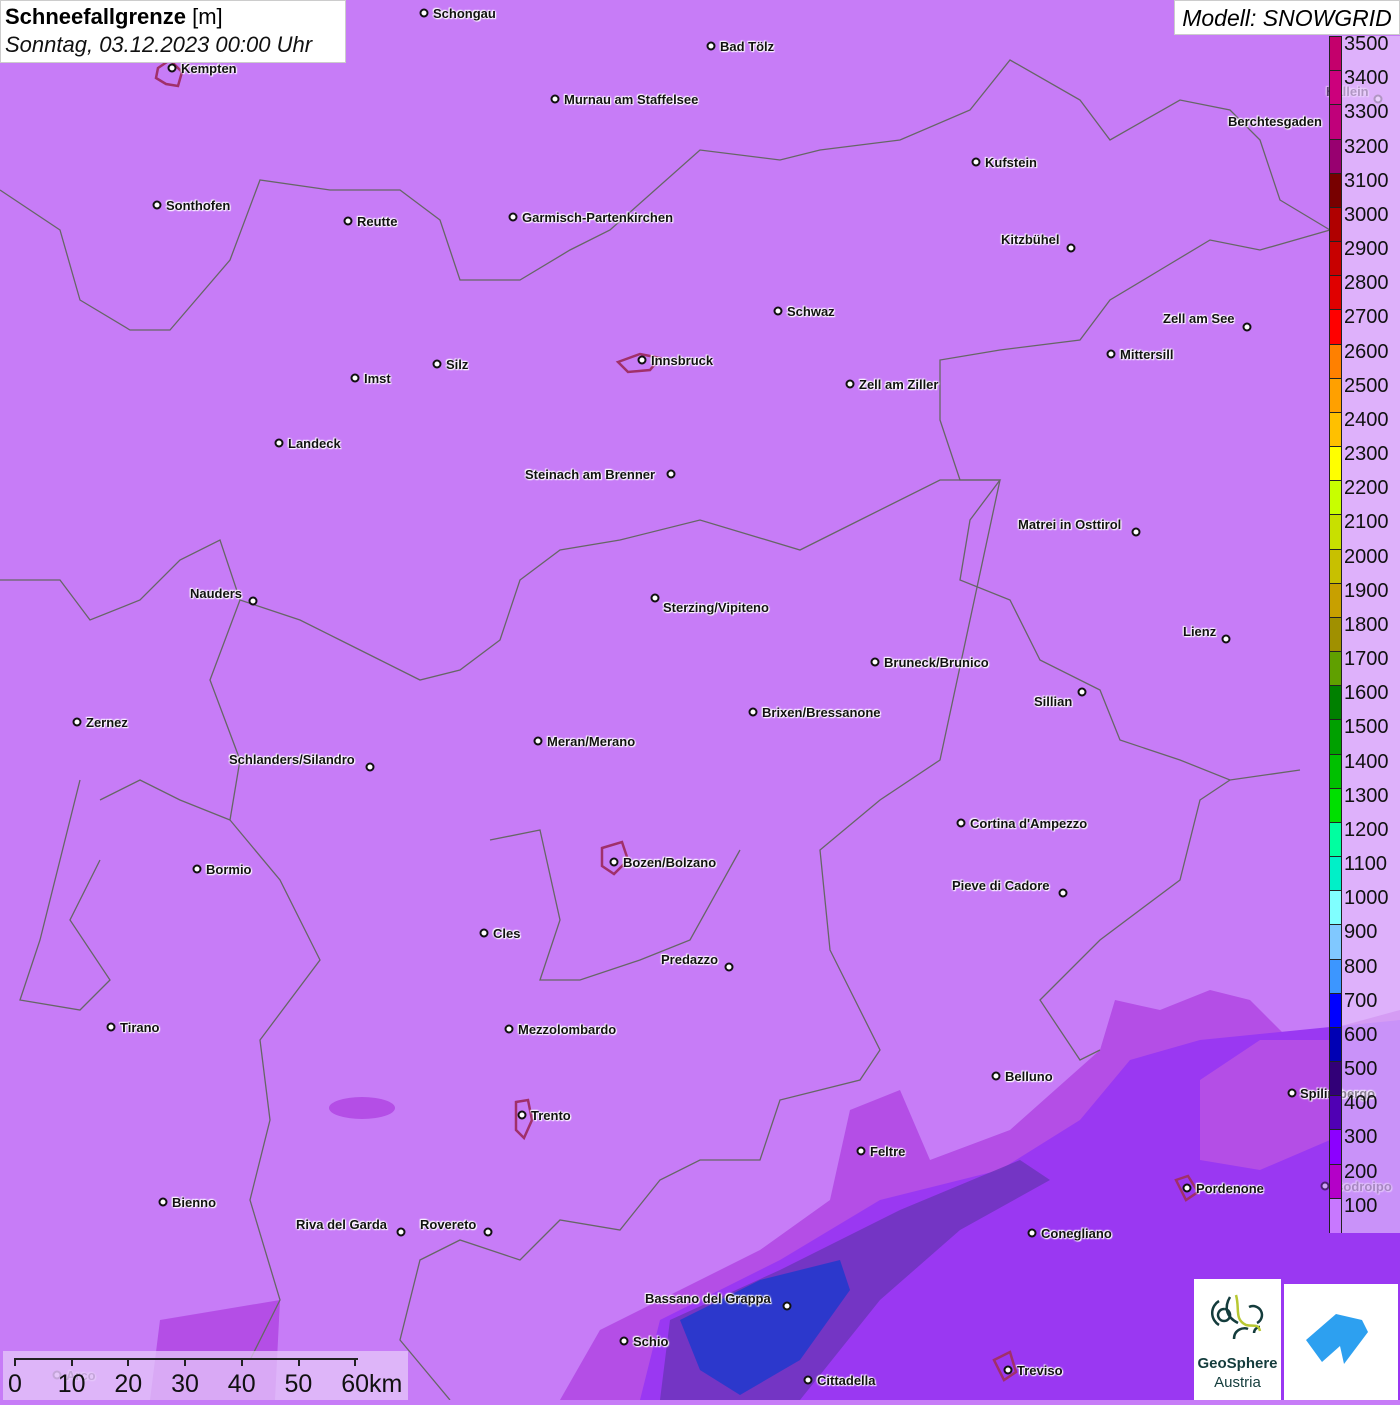 Image resolution: width=1400 pixels, height=1405 pixels. What do you see at coordinates (292, 759) in the screenshot?
I see `city-label: Schlanders/Silandro` at bounding box center [292, 759].